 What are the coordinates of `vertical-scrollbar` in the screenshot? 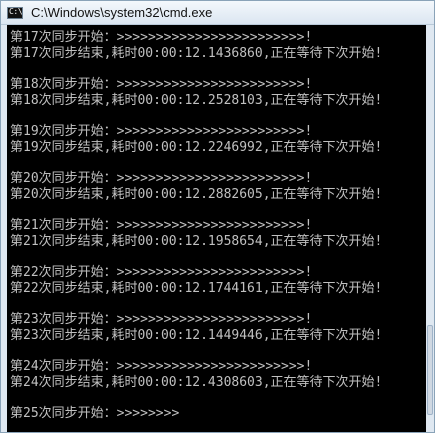 It's located at (430, 228).